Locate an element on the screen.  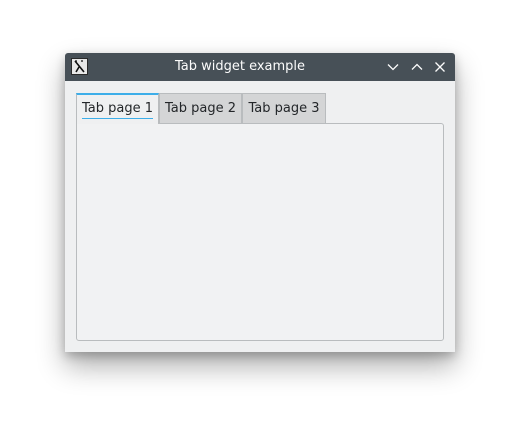
maximize-button is located at coordinates (417, 67).